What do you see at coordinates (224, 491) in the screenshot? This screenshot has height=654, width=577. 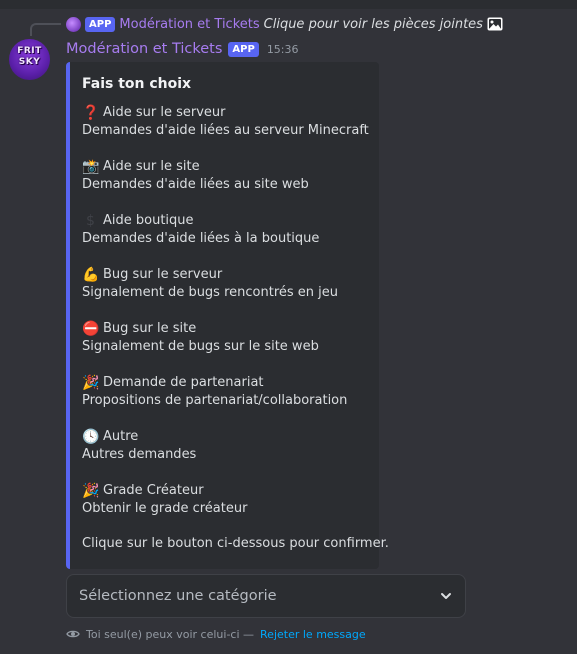 I see `choice-heading: 🎉 Grade Créateur` at bounding box center [224, 491].